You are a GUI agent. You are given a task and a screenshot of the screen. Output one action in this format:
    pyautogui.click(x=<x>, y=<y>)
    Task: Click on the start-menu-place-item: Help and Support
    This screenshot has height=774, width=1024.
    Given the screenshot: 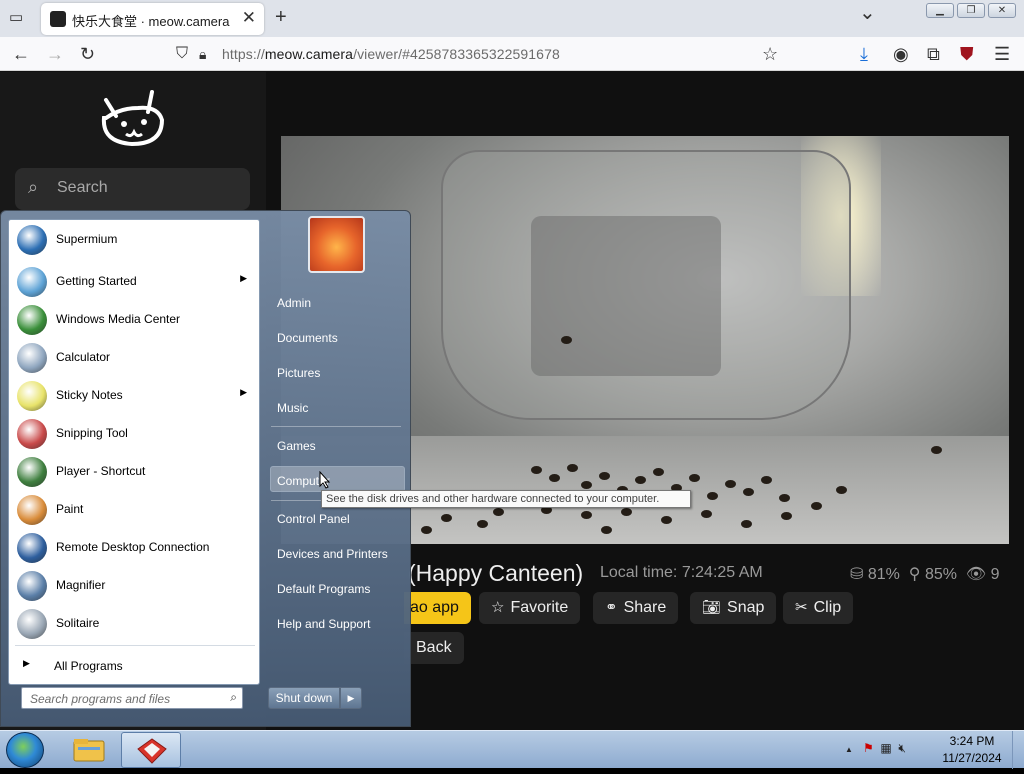 What is the action you would take?
    pyautogui.click(x=323, y=624)
    